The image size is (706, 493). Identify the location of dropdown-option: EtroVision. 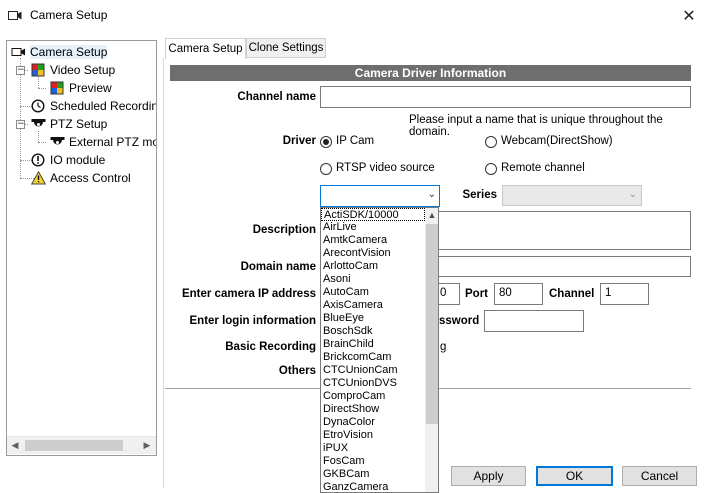
(373, 435).